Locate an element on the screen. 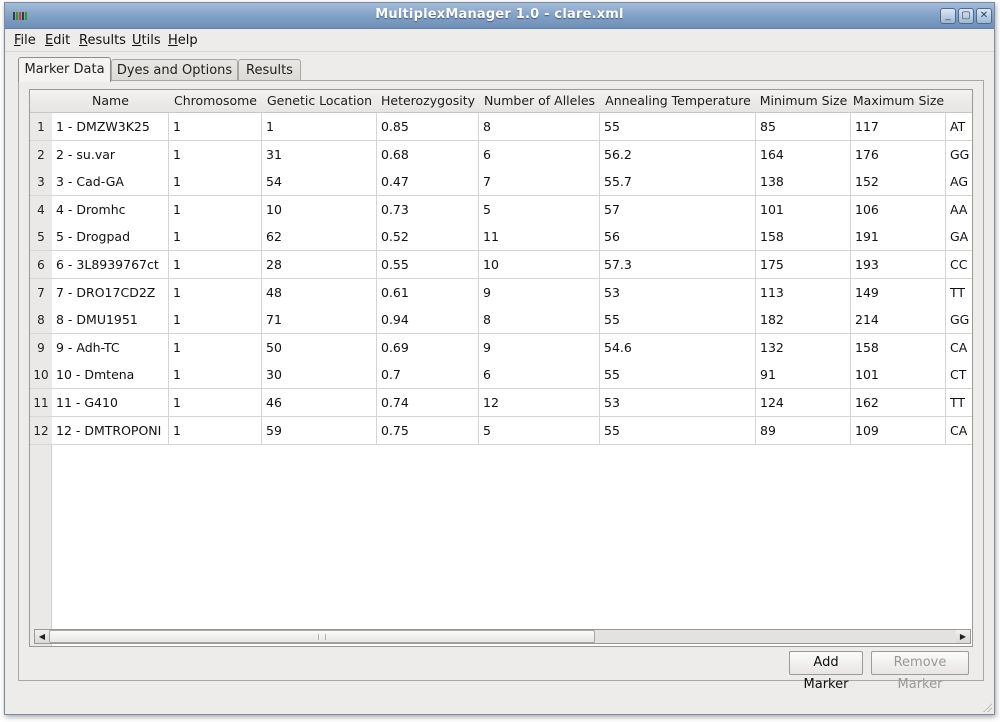  menu-file: File is located at coordinates (25, 40).